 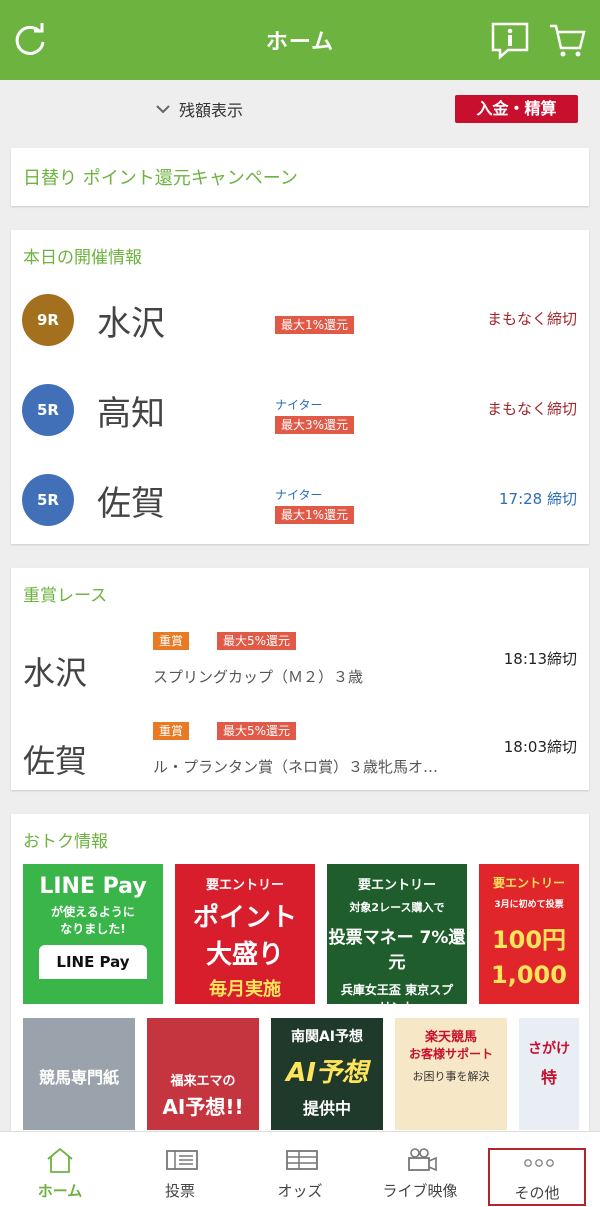 I want to click on banner-first-vote: 要エントリー 3月に初めて投票 100円 1,000, so click(x=529, y=934).